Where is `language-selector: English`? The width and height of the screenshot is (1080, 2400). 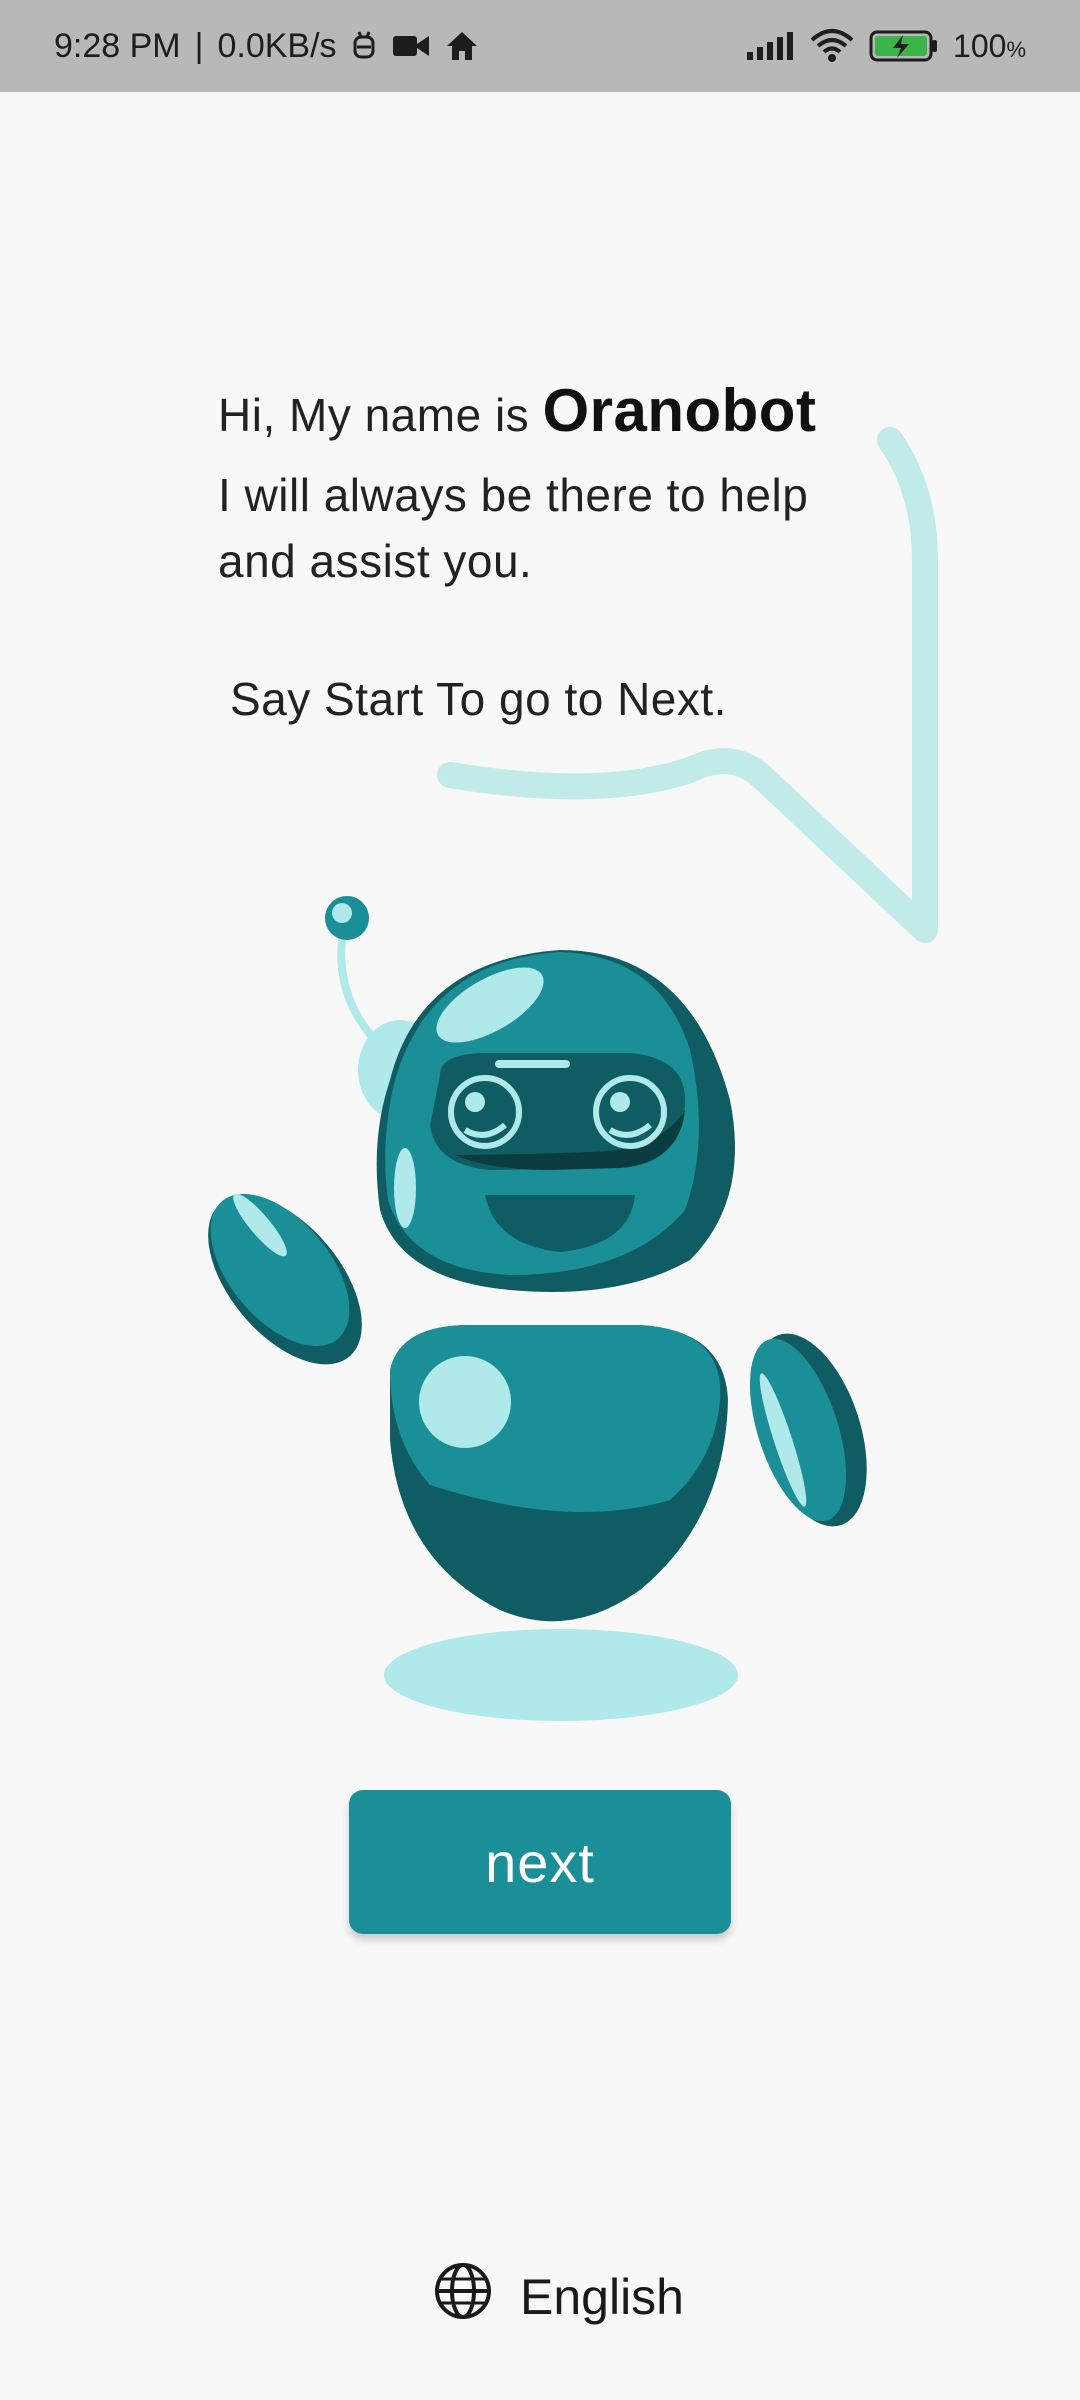
language-selector: English is located at coordinates (559, 2297).